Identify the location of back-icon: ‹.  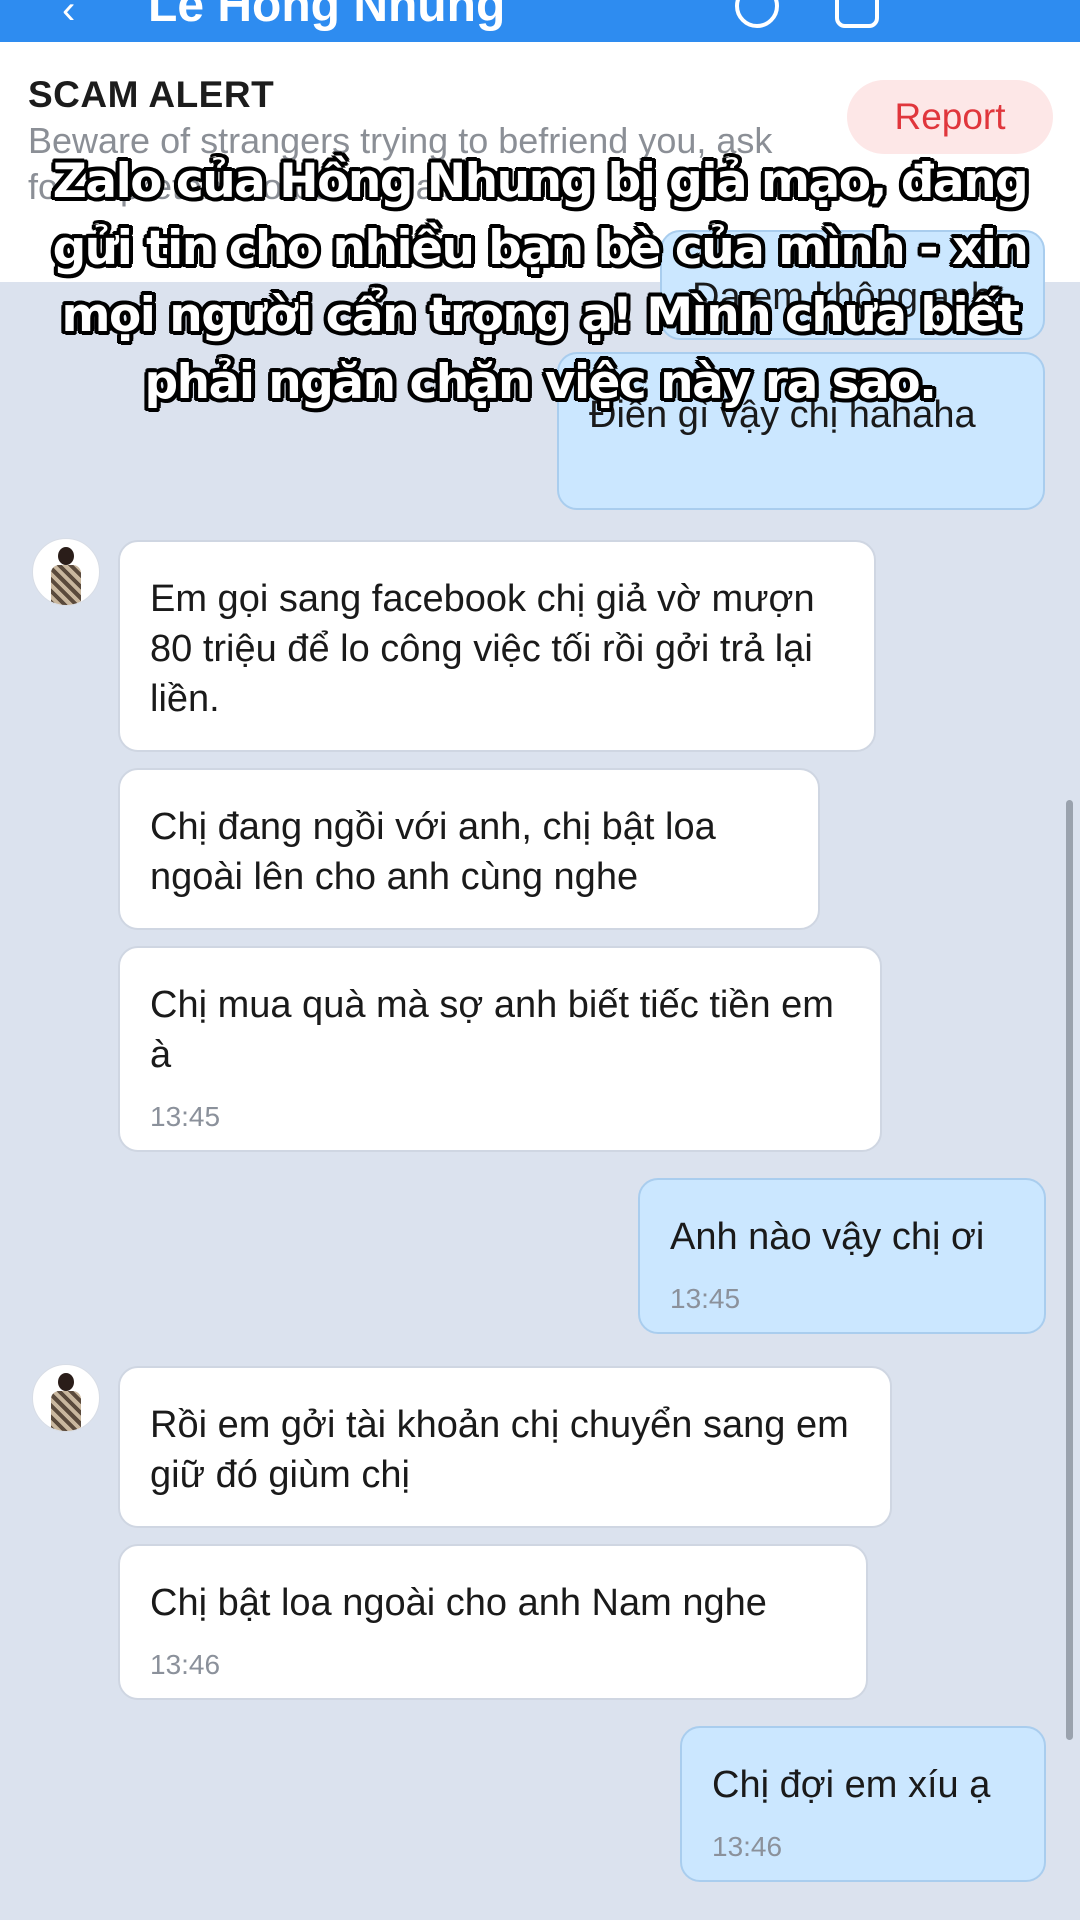
(68, 16).